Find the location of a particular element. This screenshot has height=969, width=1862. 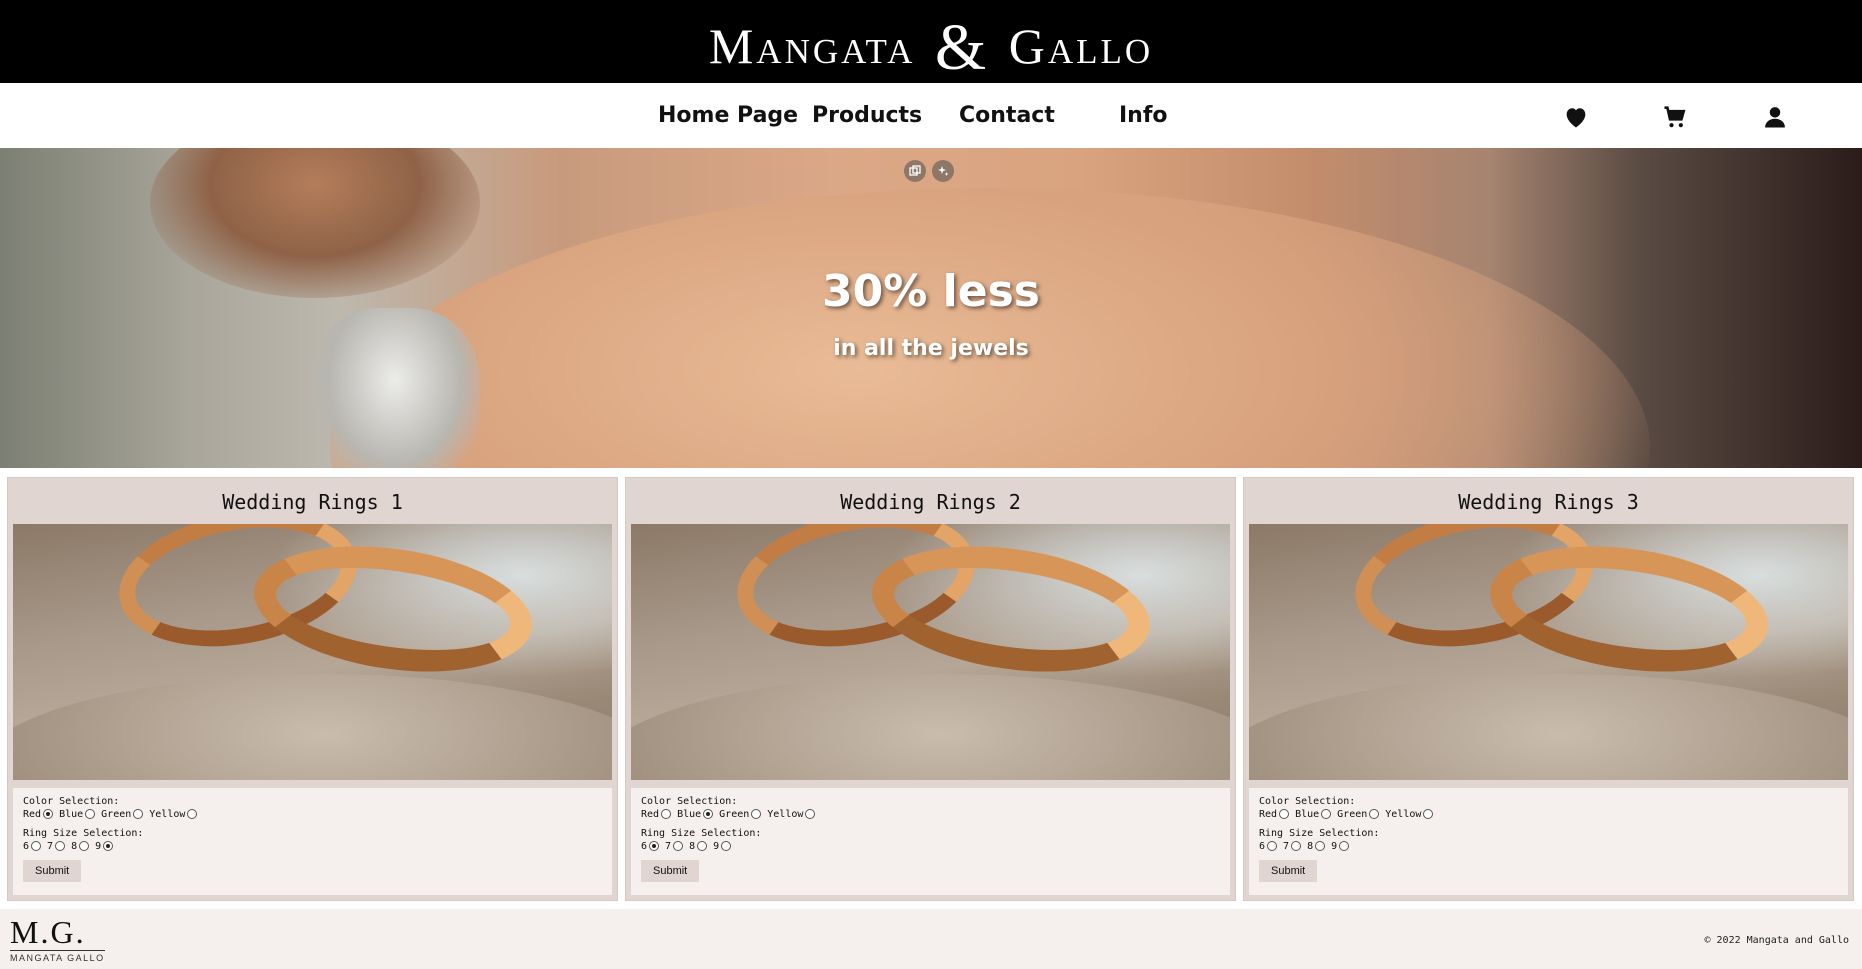

hero-subtitle: in all the jewels is located at coordinates (931, 348).